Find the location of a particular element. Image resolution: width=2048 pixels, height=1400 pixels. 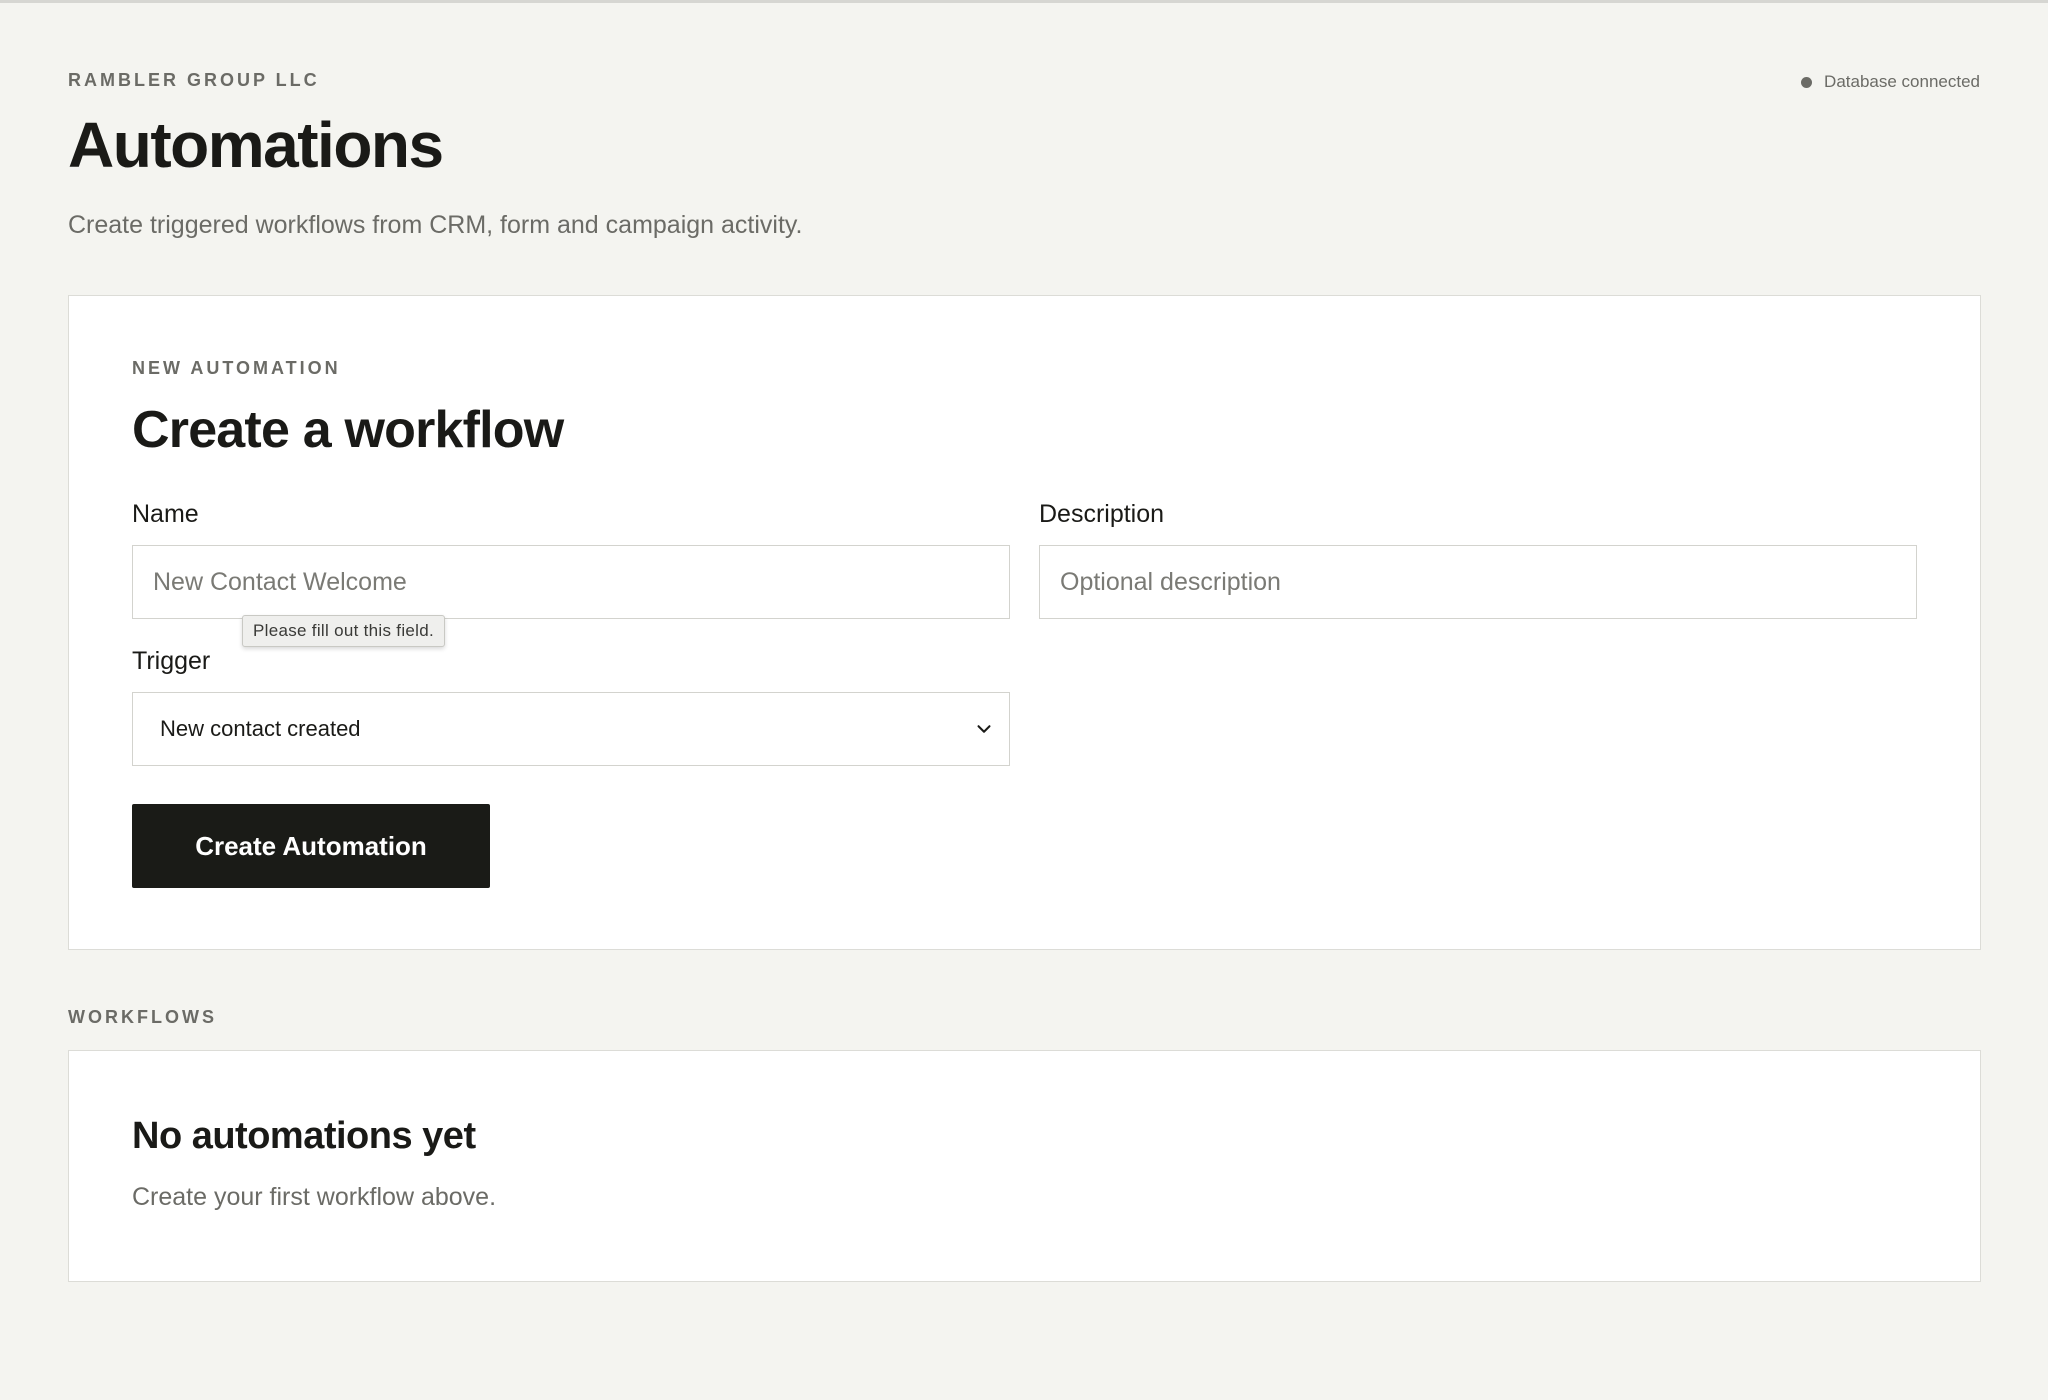

name-input is located at coordinates (571, 582).